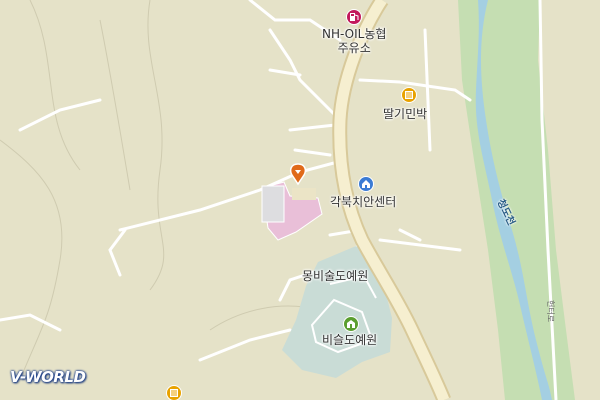 Image resolution: width=600 pixels, height=400 pixels. I want to click on poi-label-art-village: 몽비술도예원, so click(335, 276).